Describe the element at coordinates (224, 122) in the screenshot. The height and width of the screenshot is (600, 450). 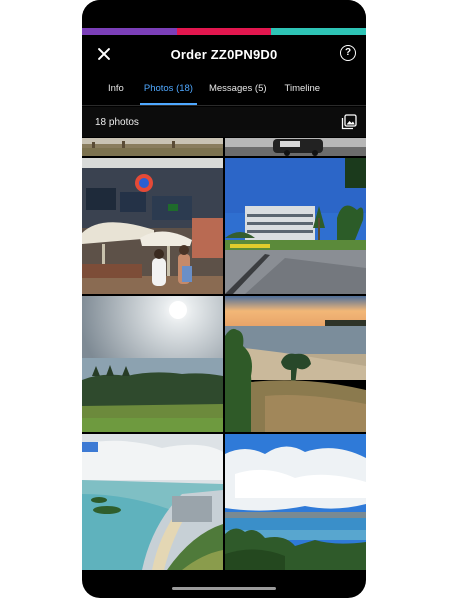
I see `photos-count-row: 18 photos` at that location.